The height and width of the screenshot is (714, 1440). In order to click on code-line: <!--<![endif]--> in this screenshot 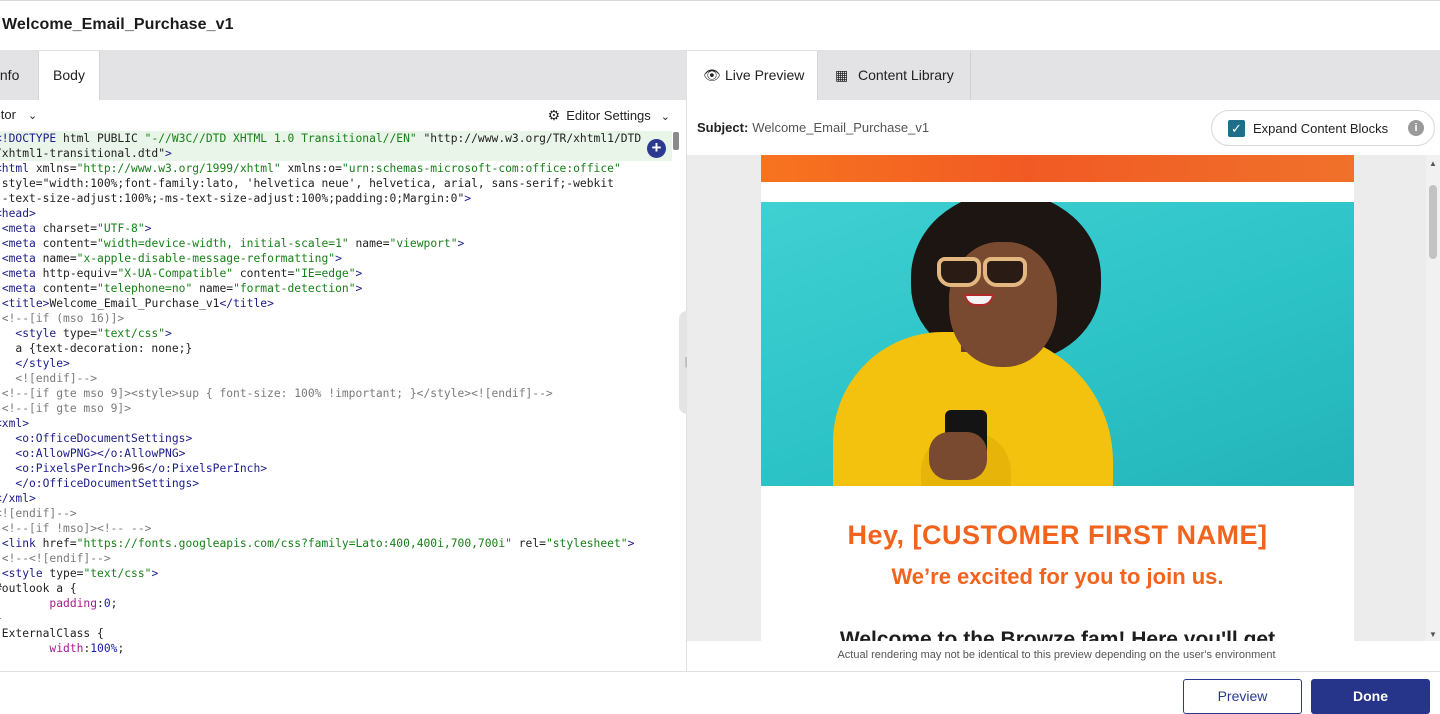, I will do `click(55, 558)`.